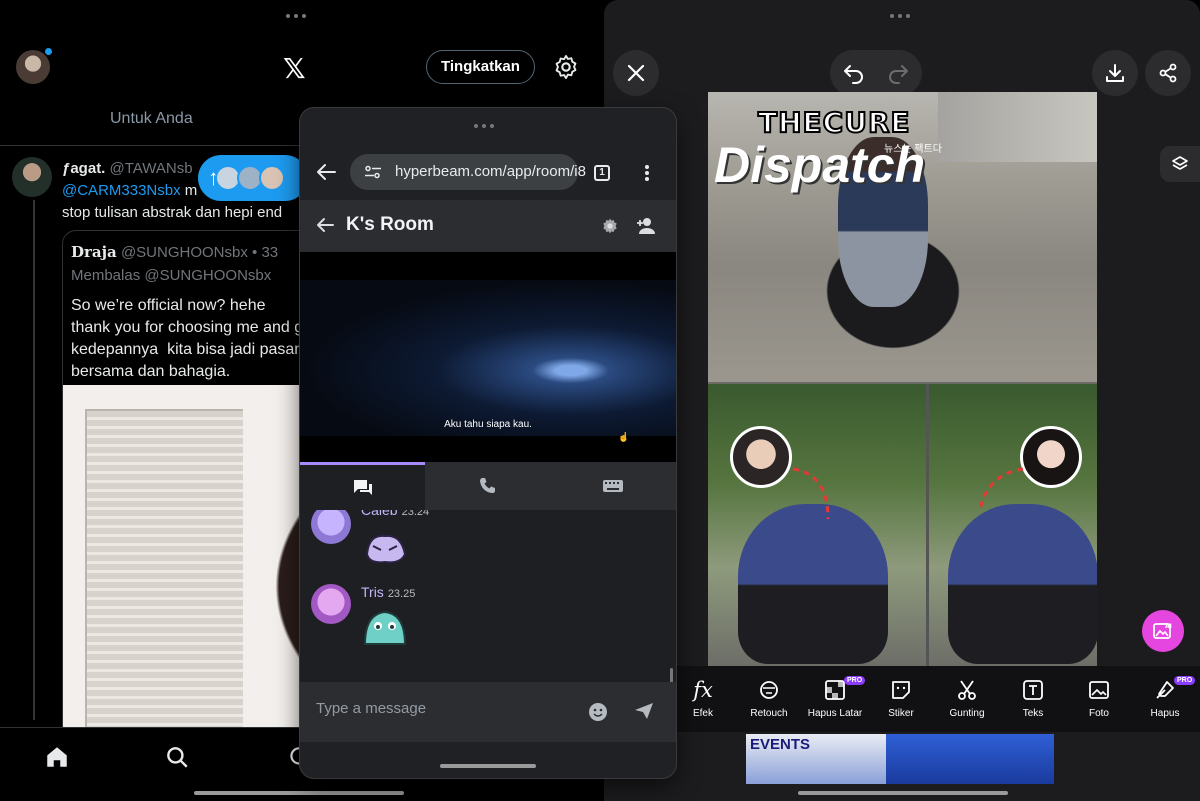  What do you see at coordinates (121, 190) in the screenshot?
I see `mention-link: @CARM333Nsbx` at bounding box center [121, 190].